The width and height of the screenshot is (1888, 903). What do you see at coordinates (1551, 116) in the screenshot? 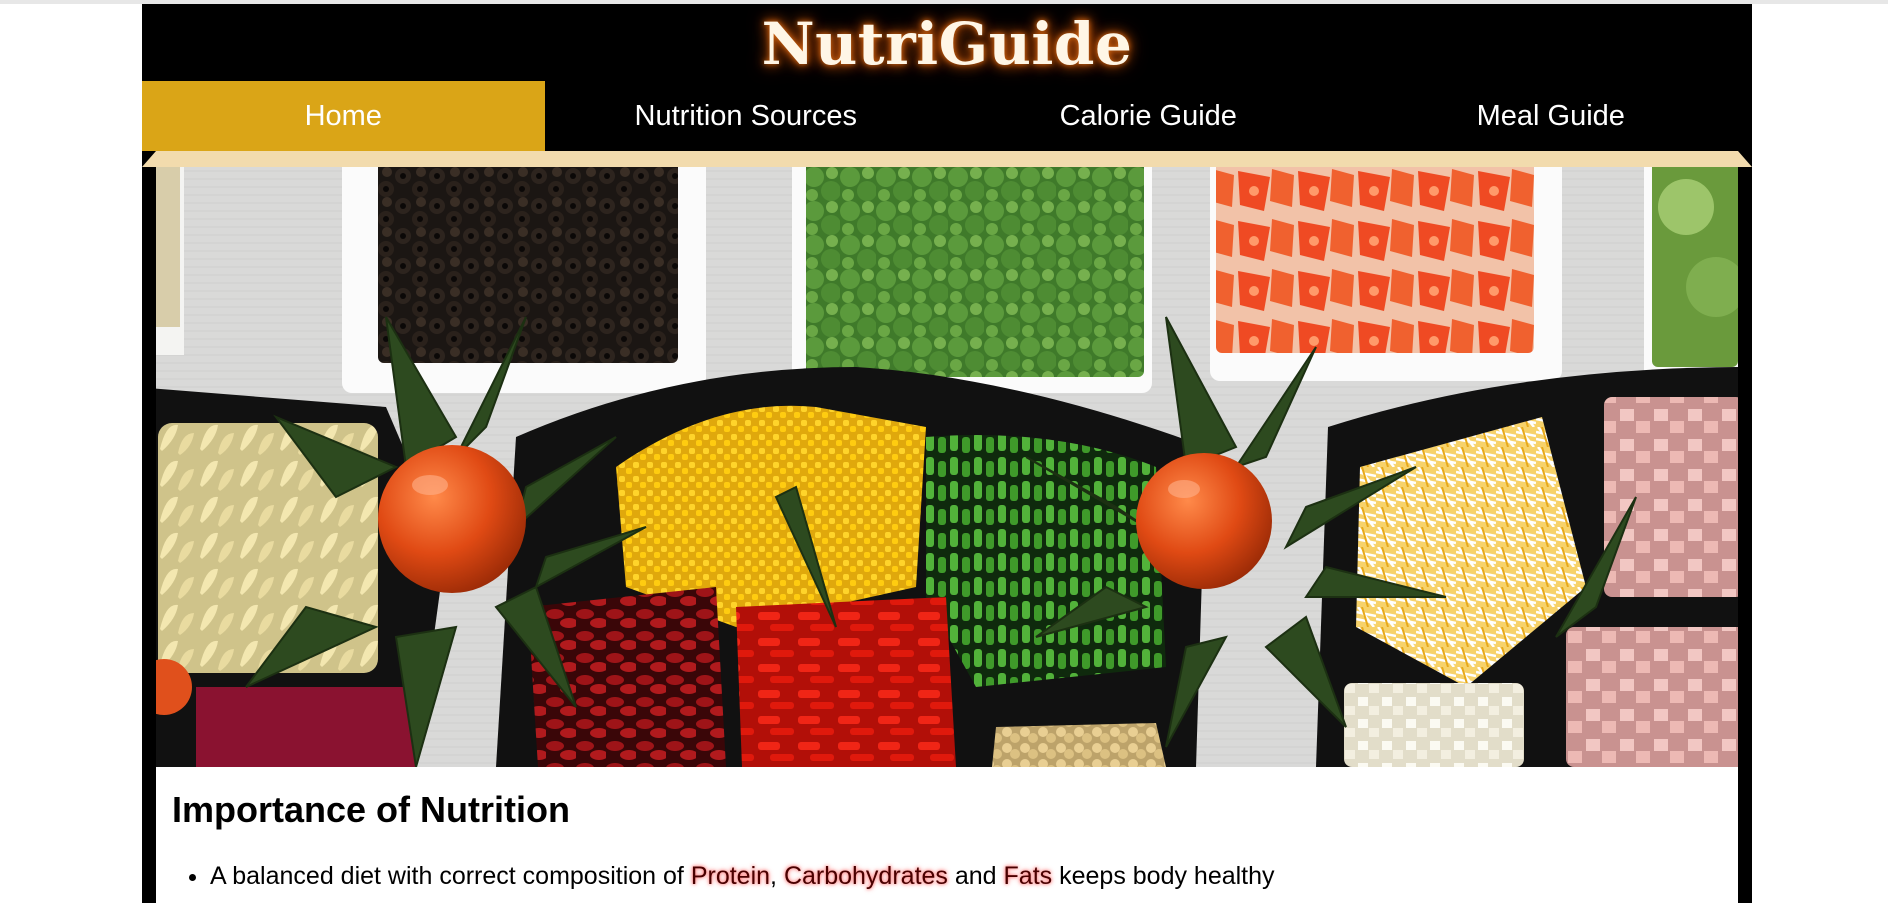
I see `nav-item-meal-guide: Meal Guide` at bounding box center [1551, 116].